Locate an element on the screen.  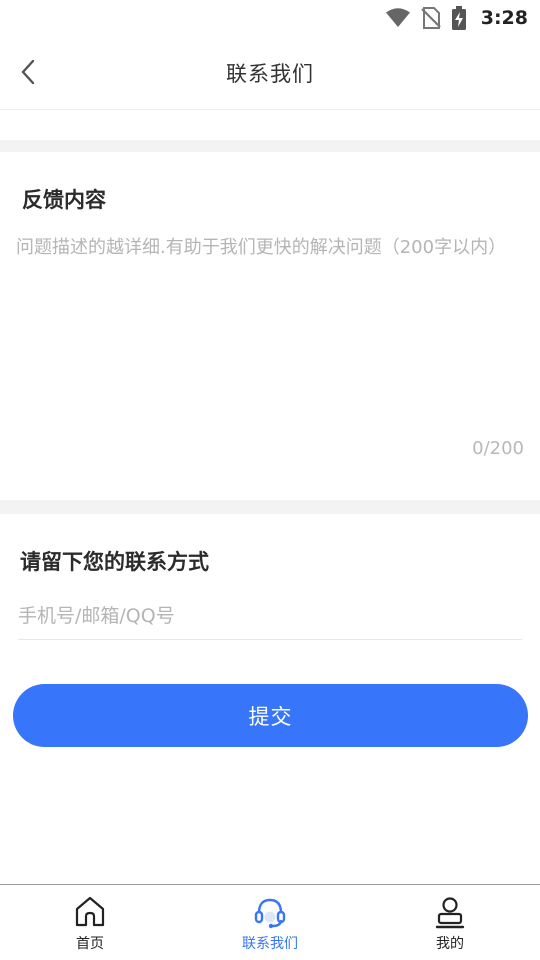
contact-input is located at coordinates (270, 616).